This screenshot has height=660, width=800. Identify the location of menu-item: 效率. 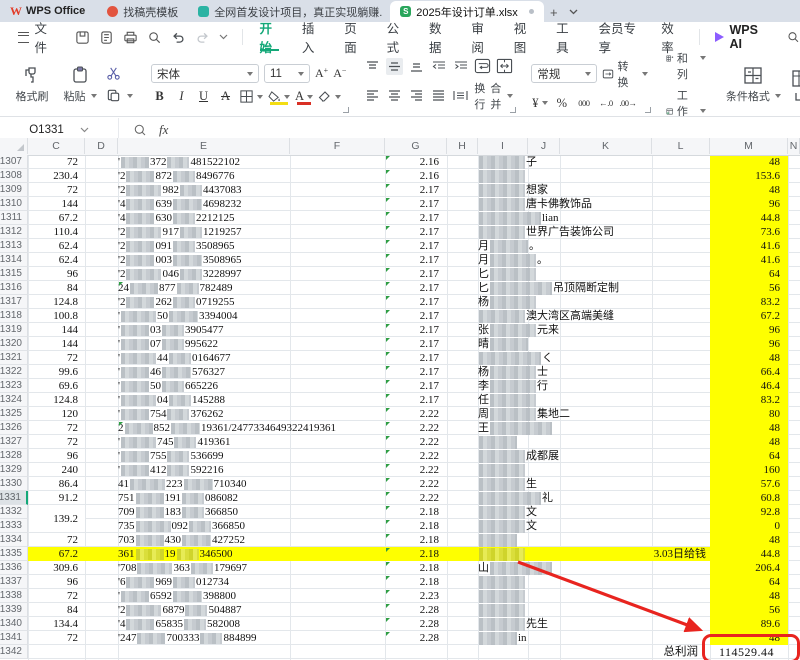
(671, 38).